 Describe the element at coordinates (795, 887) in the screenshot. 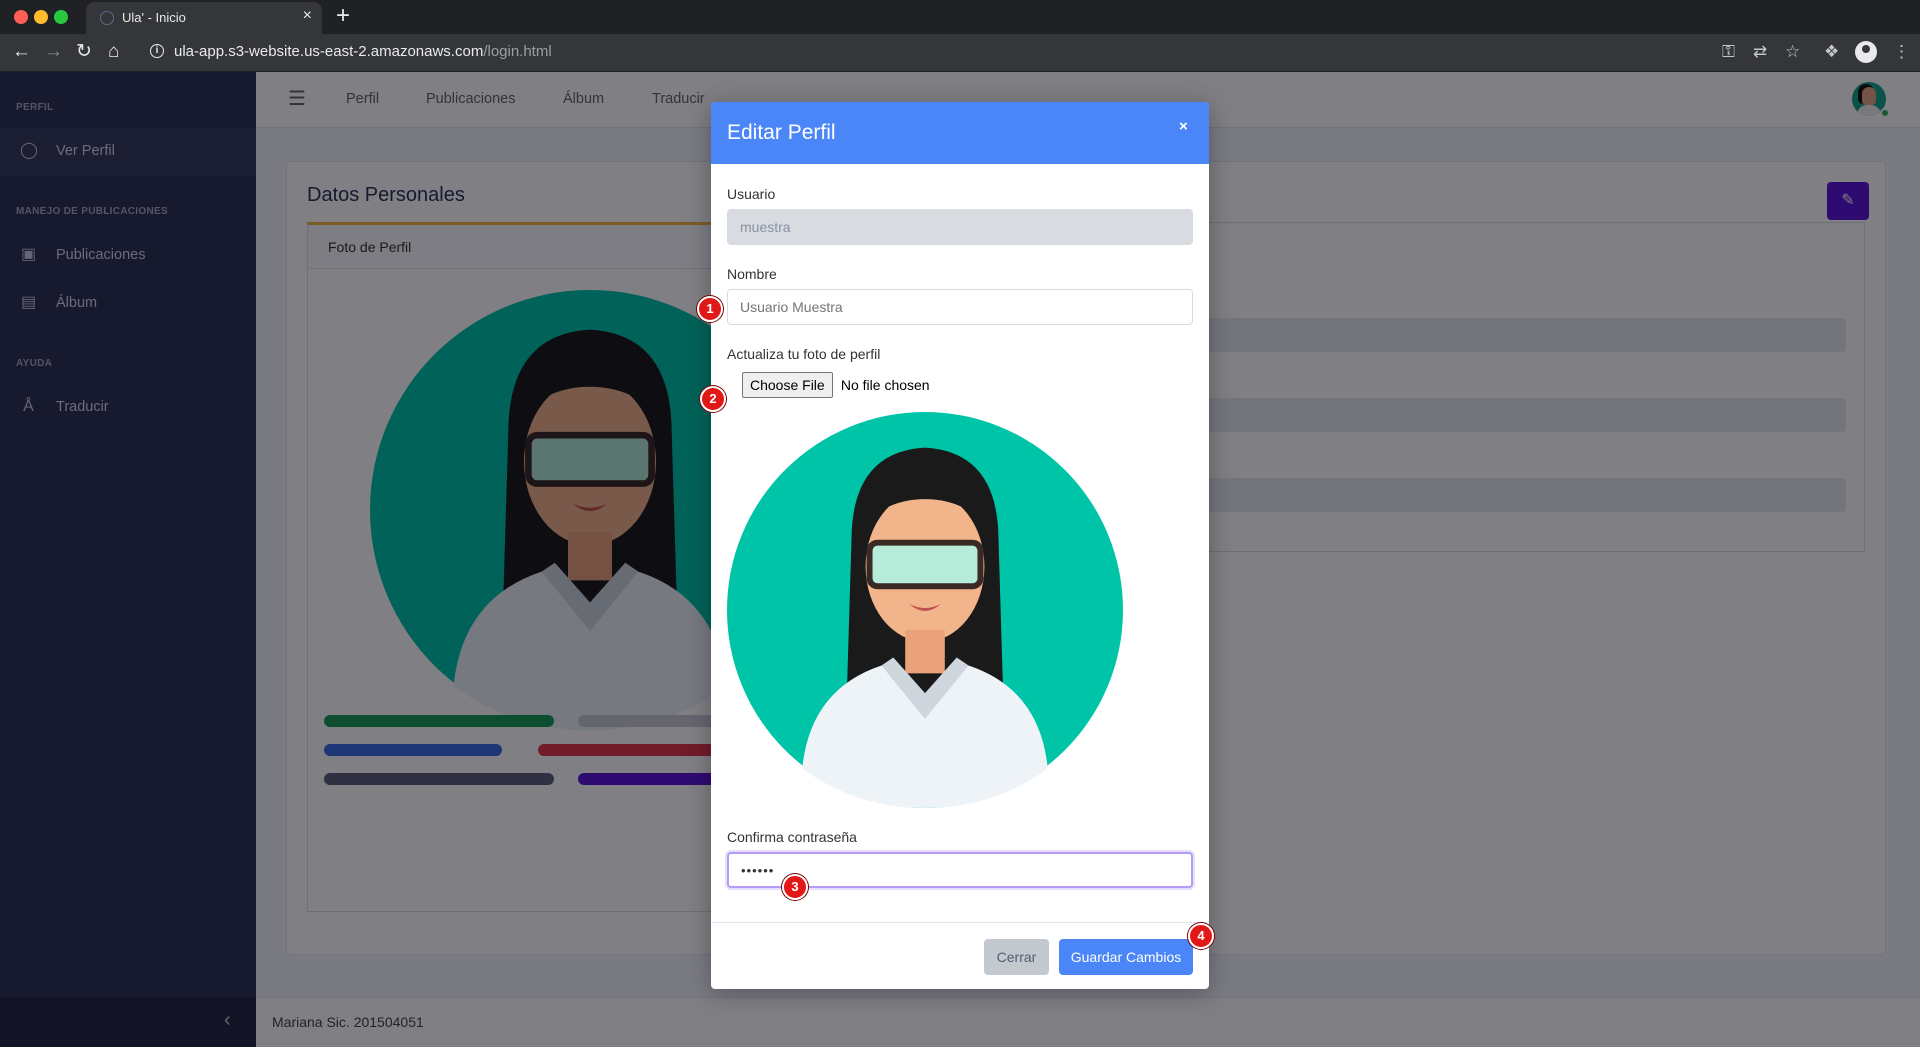

I see `annotation-marker-3: 3` at that location.